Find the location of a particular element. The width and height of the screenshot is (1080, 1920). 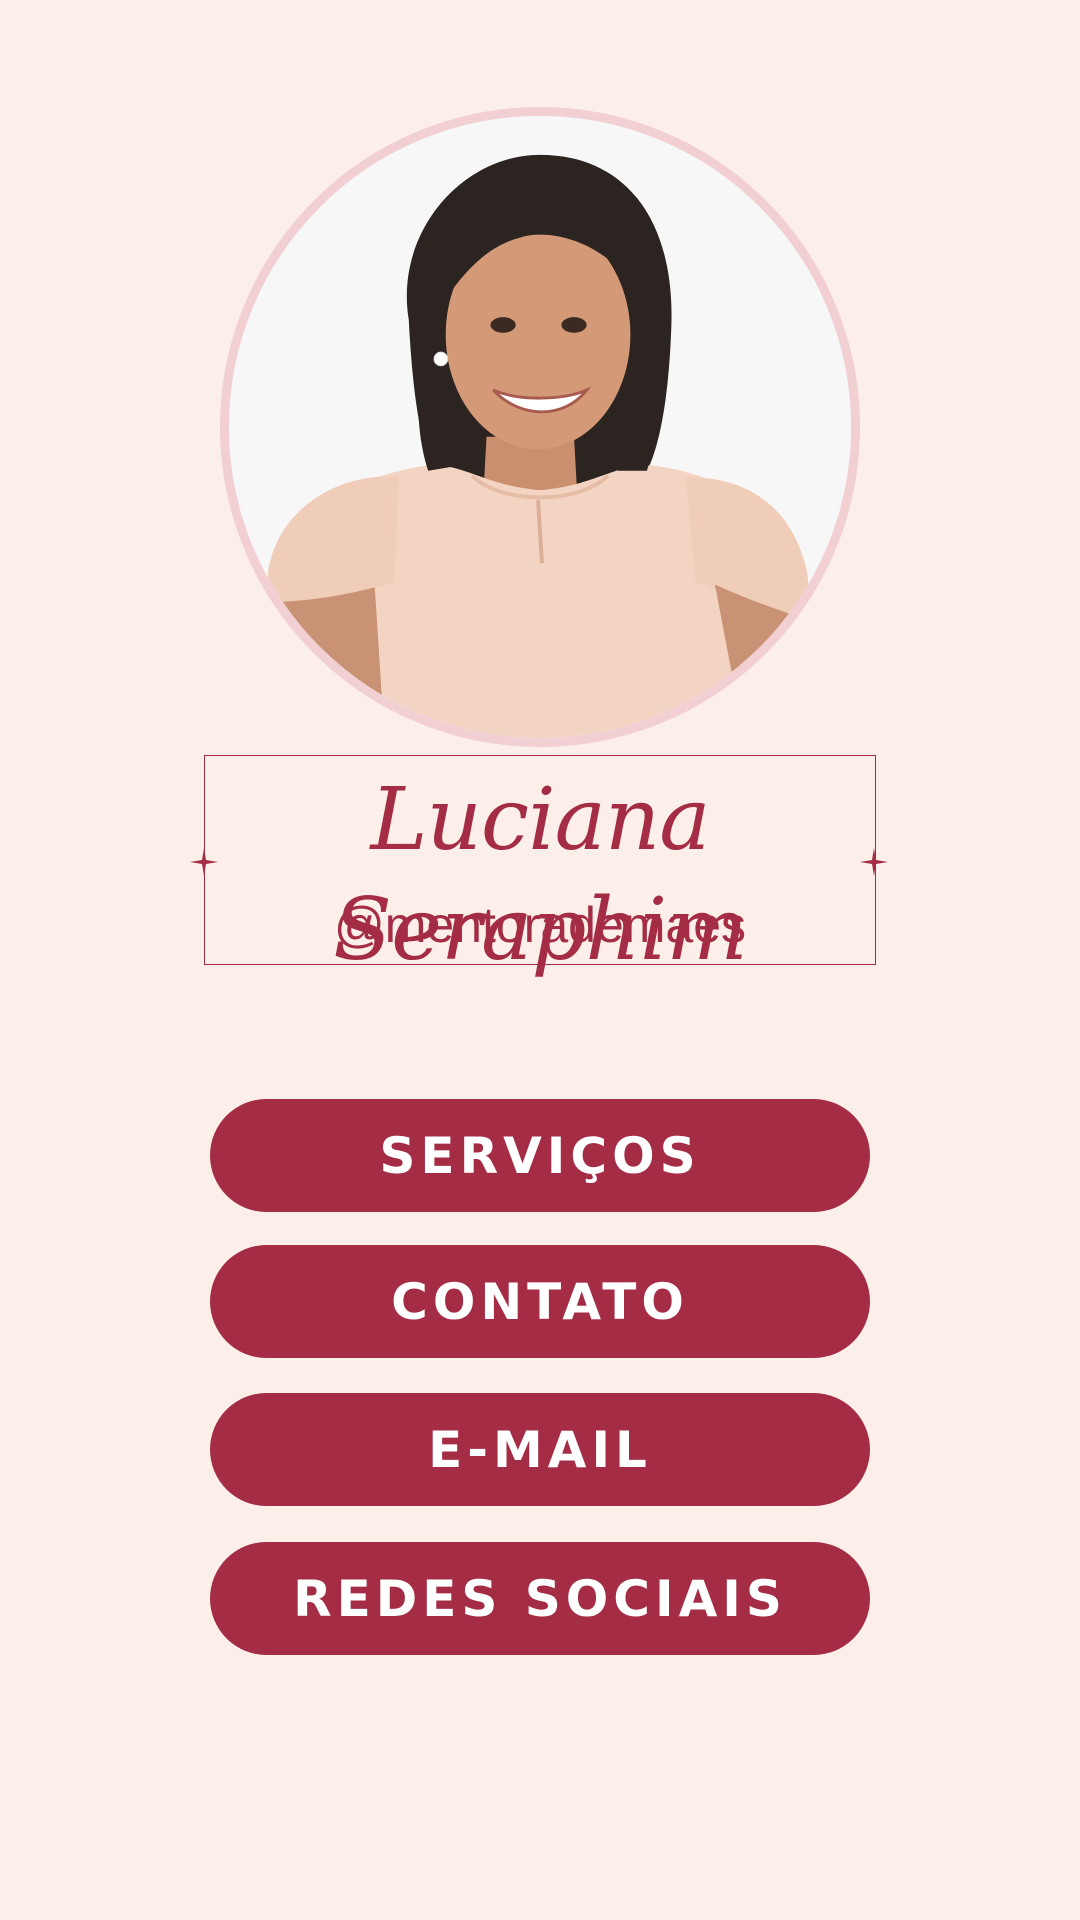

services-button: SERVIÇOS is located at coordinates (540, 1155).